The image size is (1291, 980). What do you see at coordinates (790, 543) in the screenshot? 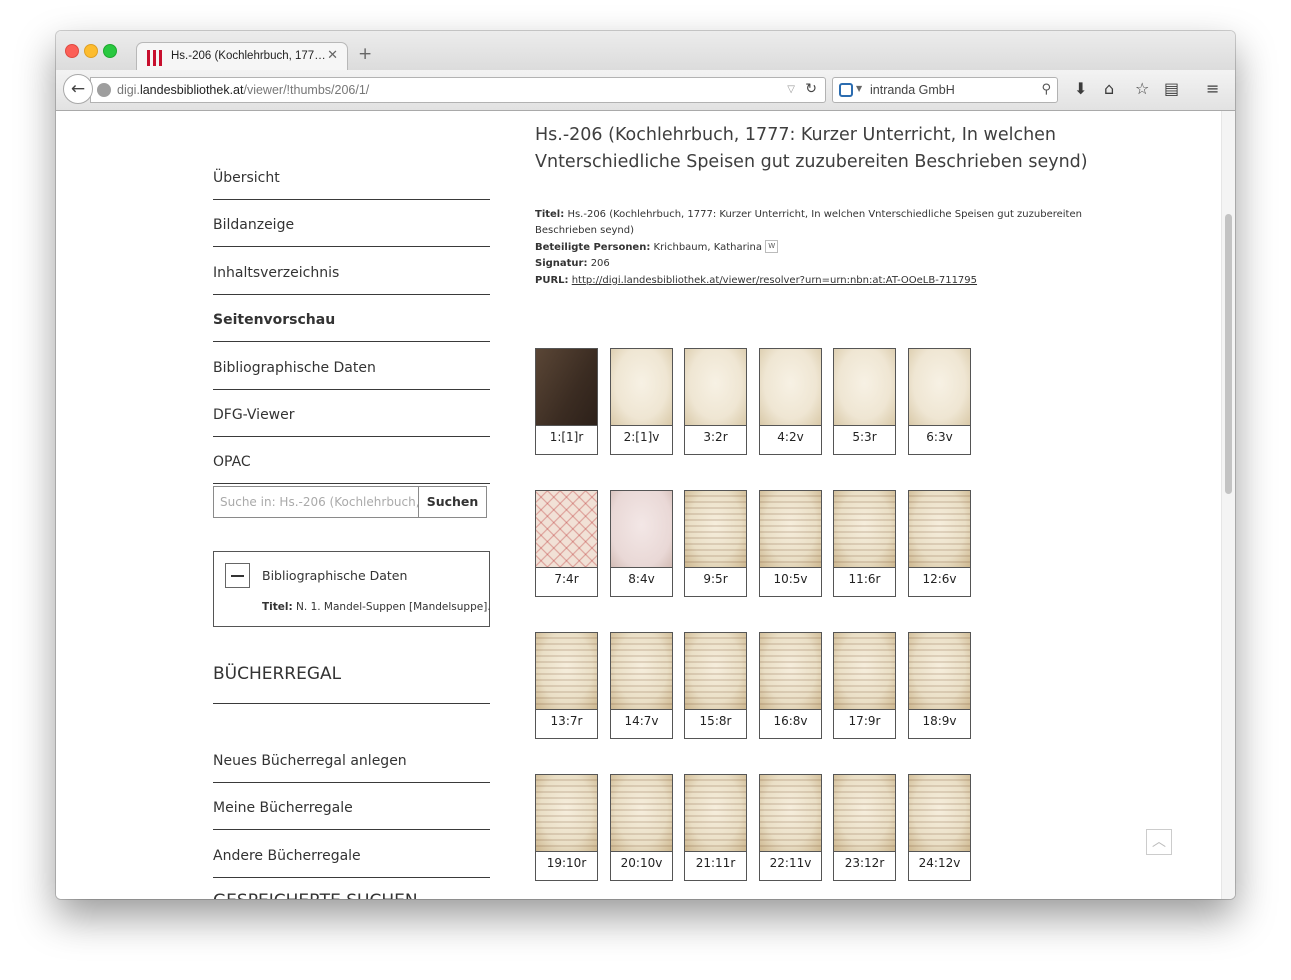
I see `page-thumbnail: 10:5v` at bounding box center [790, 543].